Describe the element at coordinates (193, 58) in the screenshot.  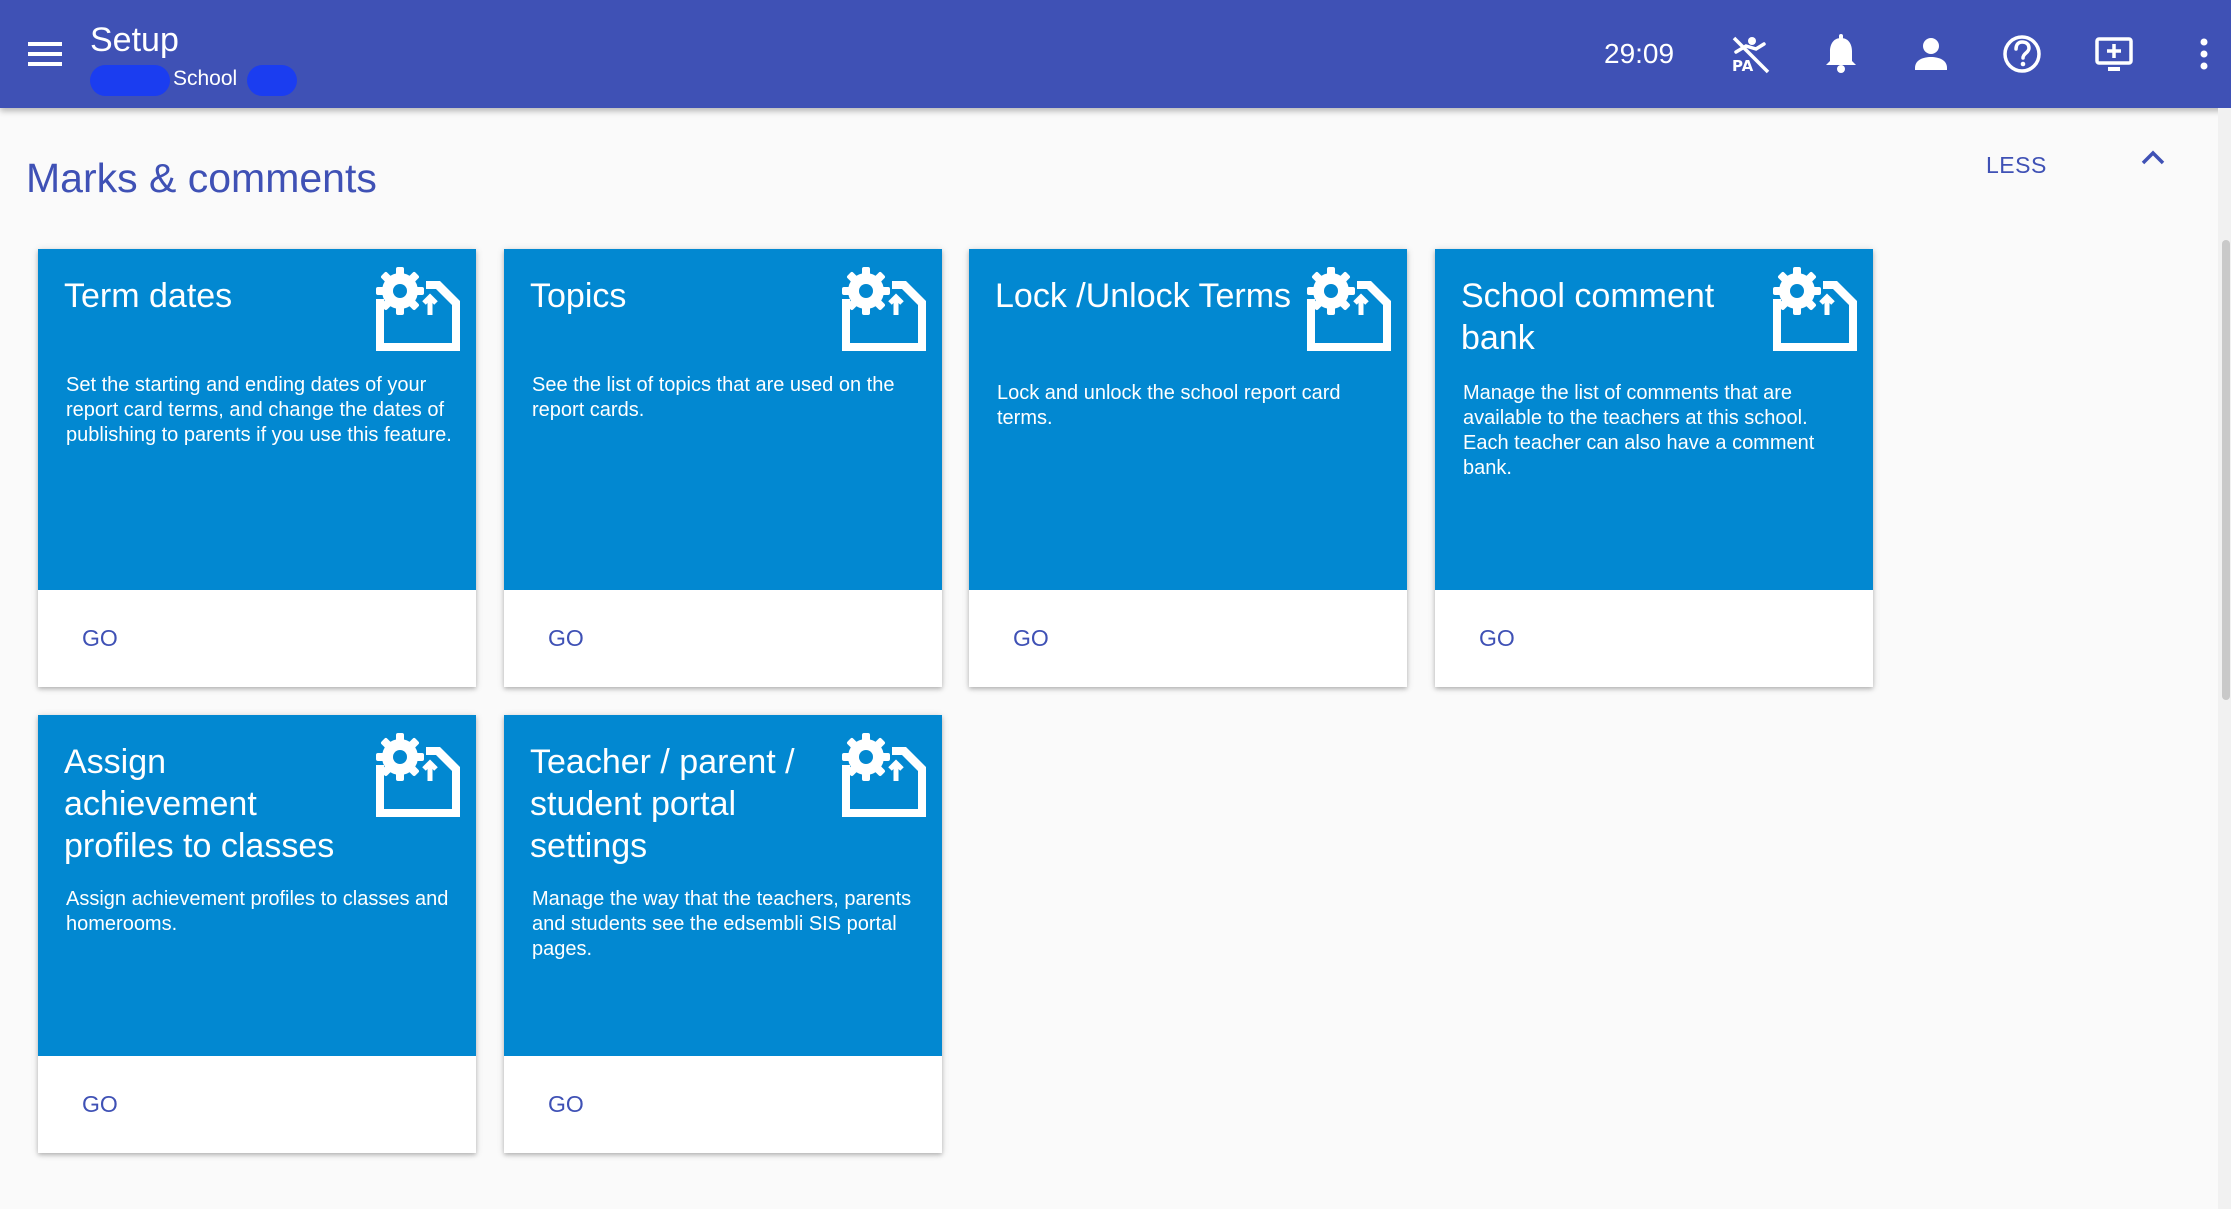
I see `title-block: Setup School` at that location.